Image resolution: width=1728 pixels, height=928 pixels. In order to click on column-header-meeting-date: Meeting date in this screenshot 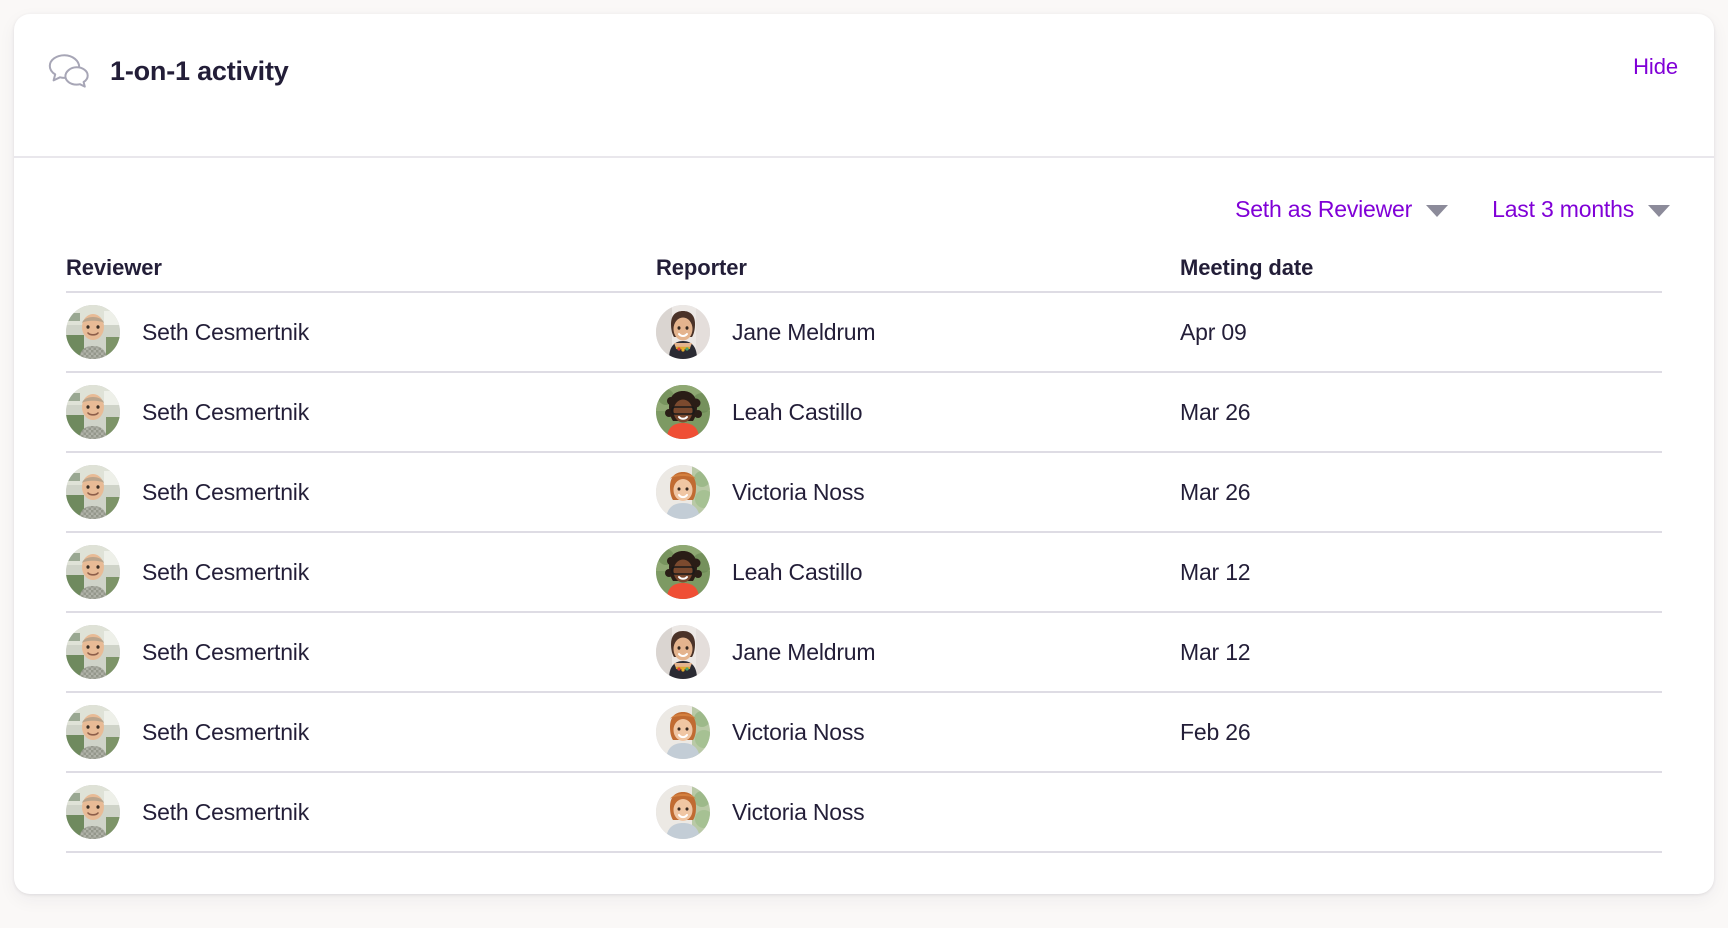, I will do `click(1247, 267)`.